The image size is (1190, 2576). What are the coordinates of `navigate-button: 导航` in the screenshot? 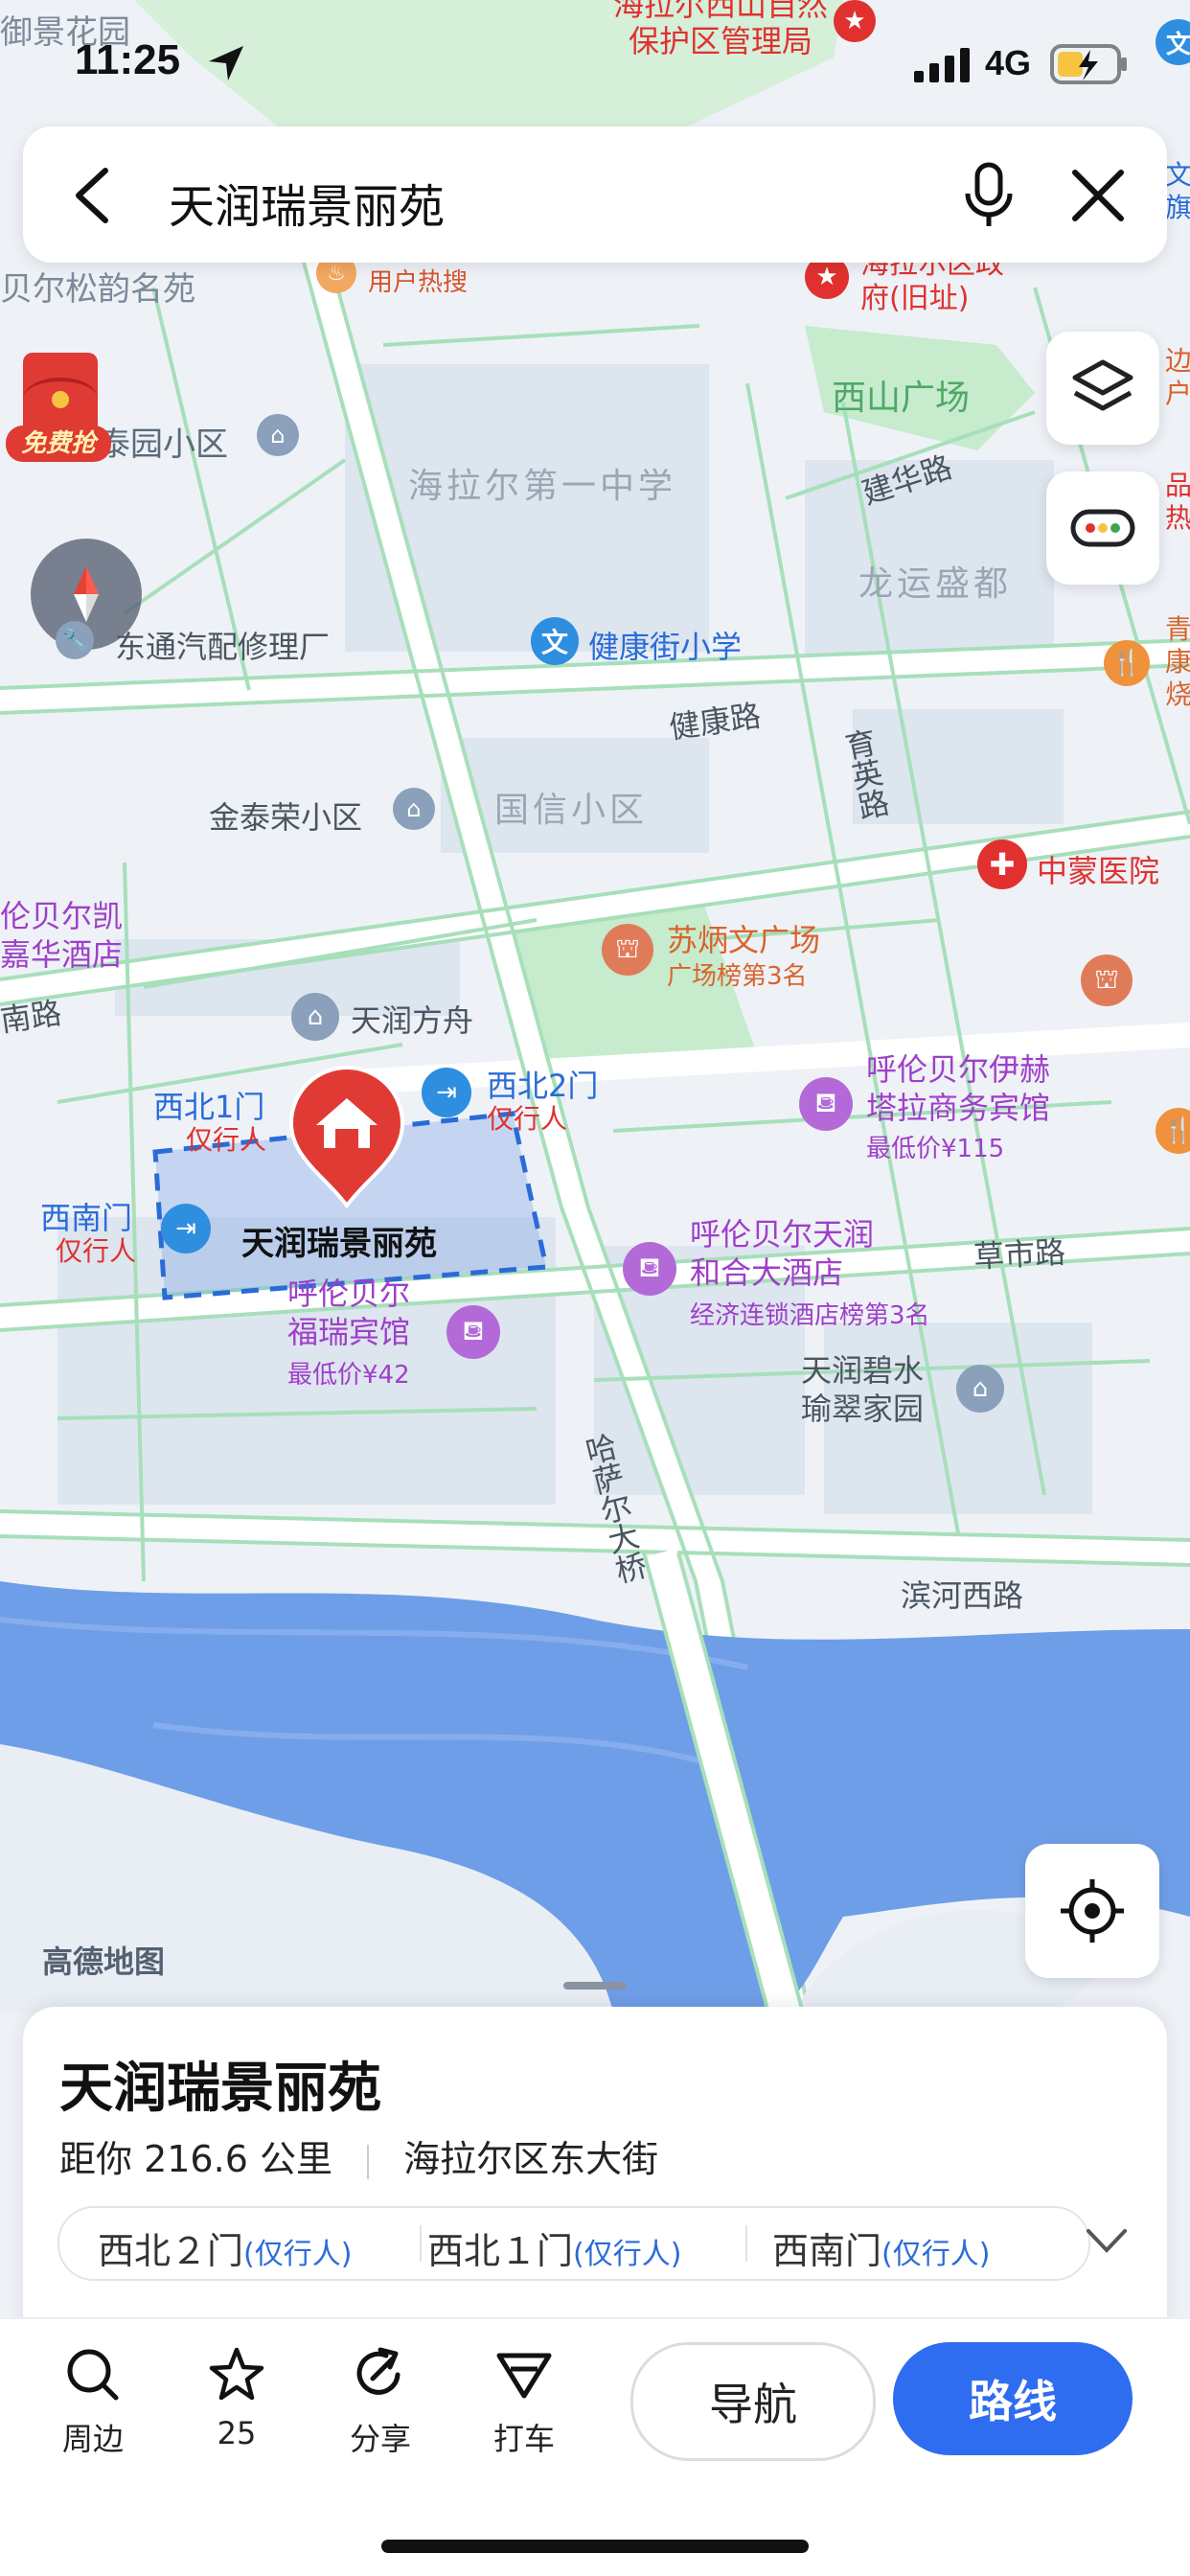 It's located at (753, 2401).